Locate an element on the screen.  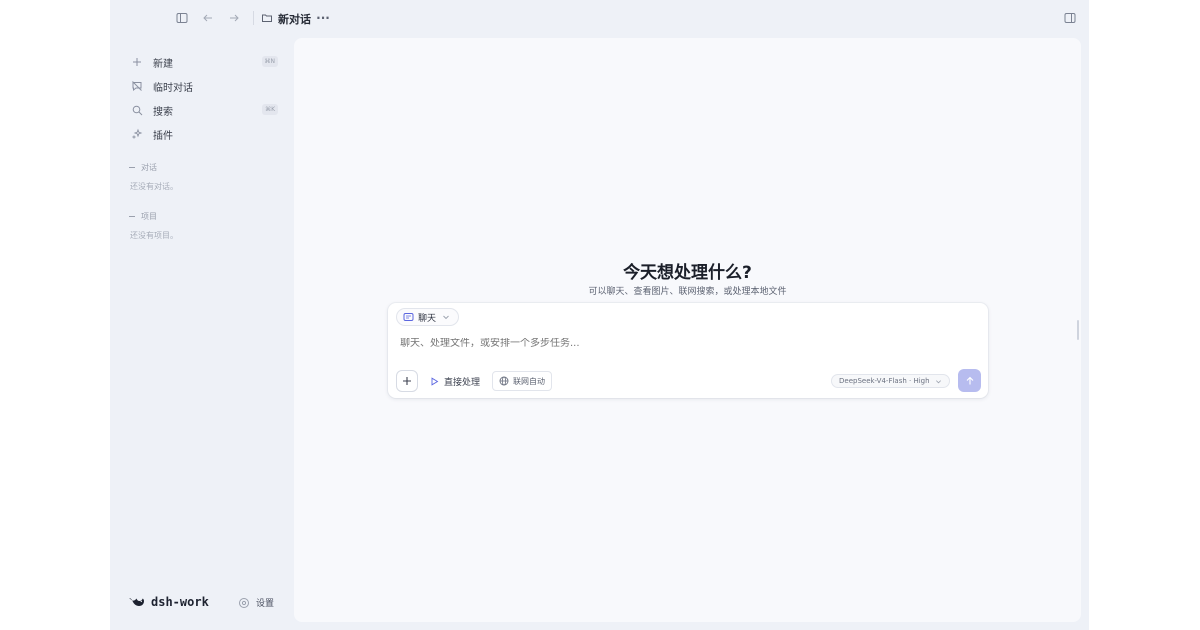
brand: dsh-work is located at coordinates (168, 602).